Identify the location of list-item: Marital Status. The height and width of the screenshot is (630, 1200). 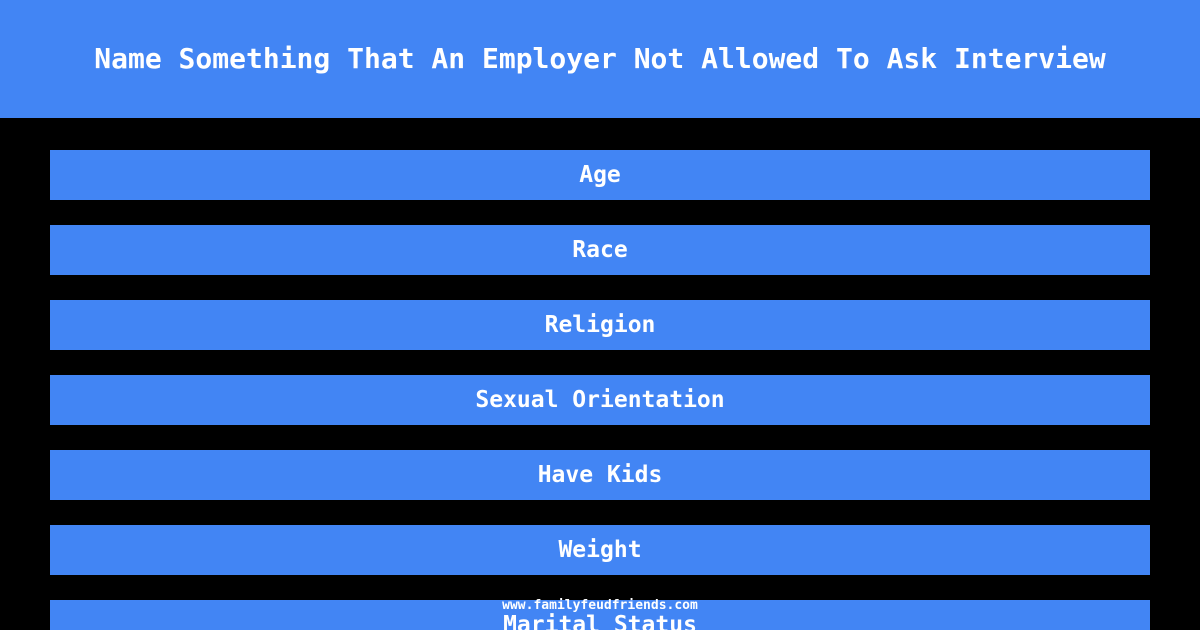
(600, 615).